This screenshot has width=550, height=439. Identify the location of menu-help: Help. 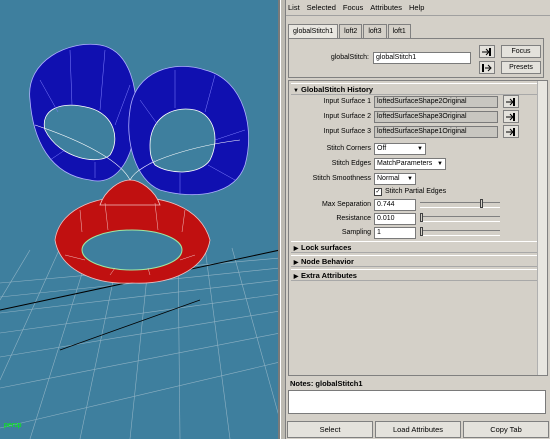
(416, 7).